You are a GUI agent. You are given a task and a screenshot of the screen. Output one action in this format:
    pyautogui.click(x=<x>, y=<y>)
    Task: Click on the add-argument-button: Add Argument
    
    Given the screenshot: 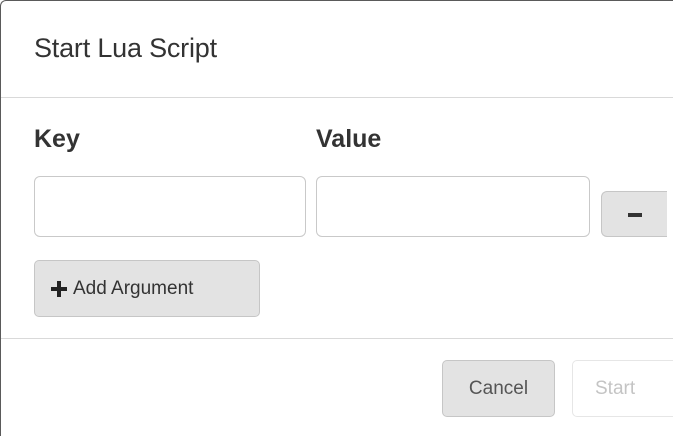 What is the action you would take?
    pyautogui.click(x=147, y=288)
    